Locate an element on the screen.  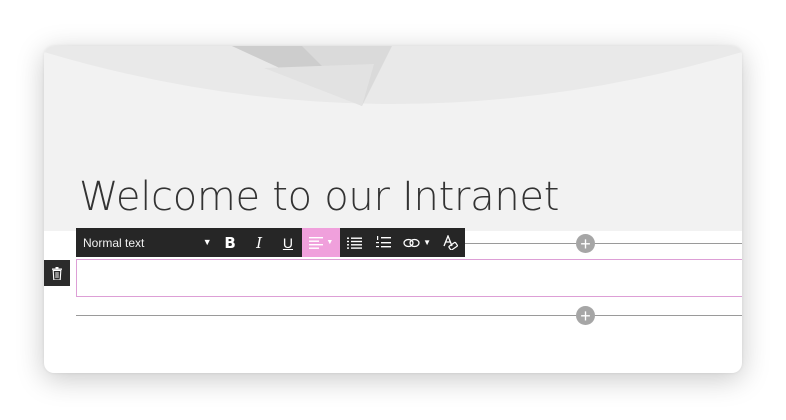
link-icon is located at coordinates (411, 242).